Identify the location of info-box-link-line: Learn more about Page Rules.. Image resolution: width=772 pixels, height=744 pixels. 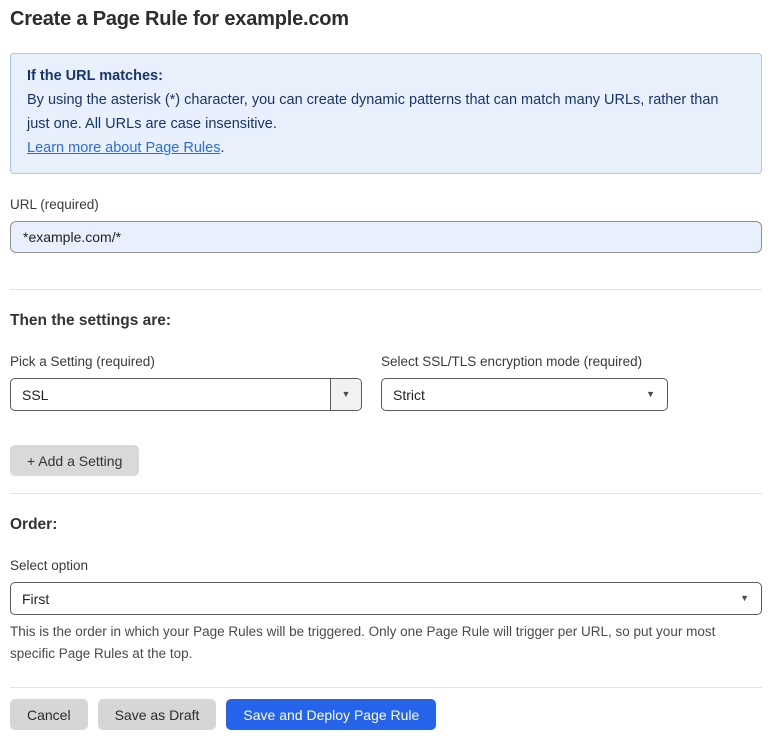
(386, 148).